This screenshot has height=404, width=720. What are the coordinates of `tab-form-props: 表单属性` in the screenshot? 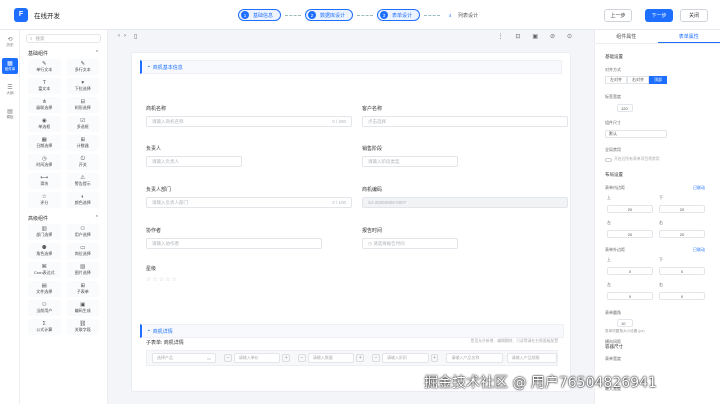 It's located at (688, 36).